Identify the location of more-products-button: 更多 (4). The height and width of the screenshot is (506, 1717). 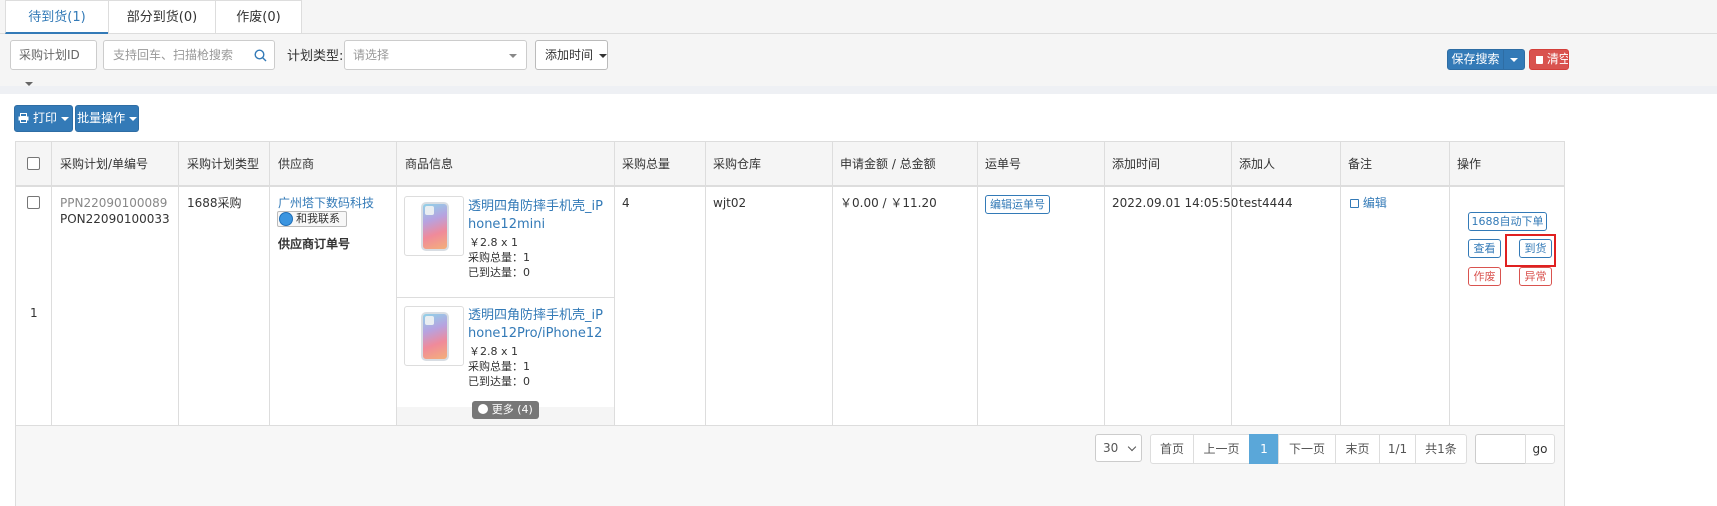
(505, 410).